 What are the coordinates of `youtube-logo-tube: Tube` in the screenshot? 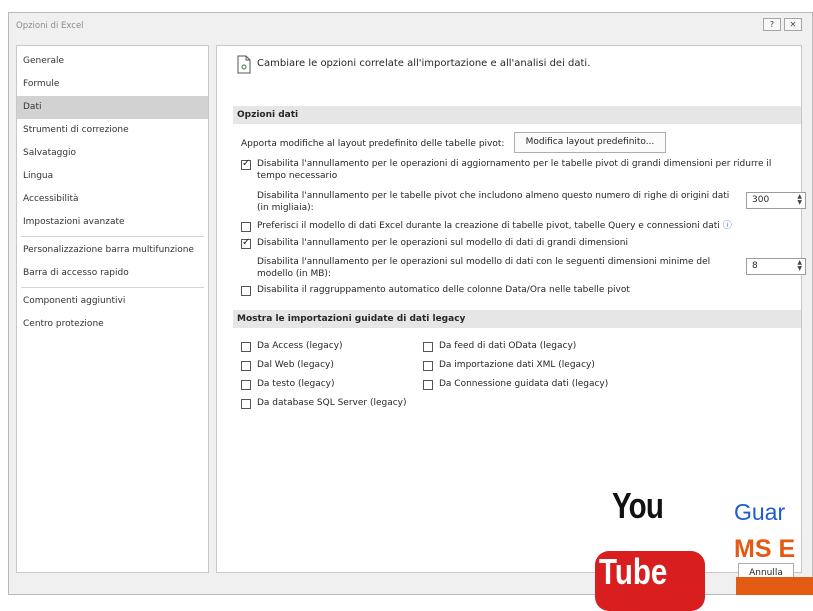 It's located at (633, 571).